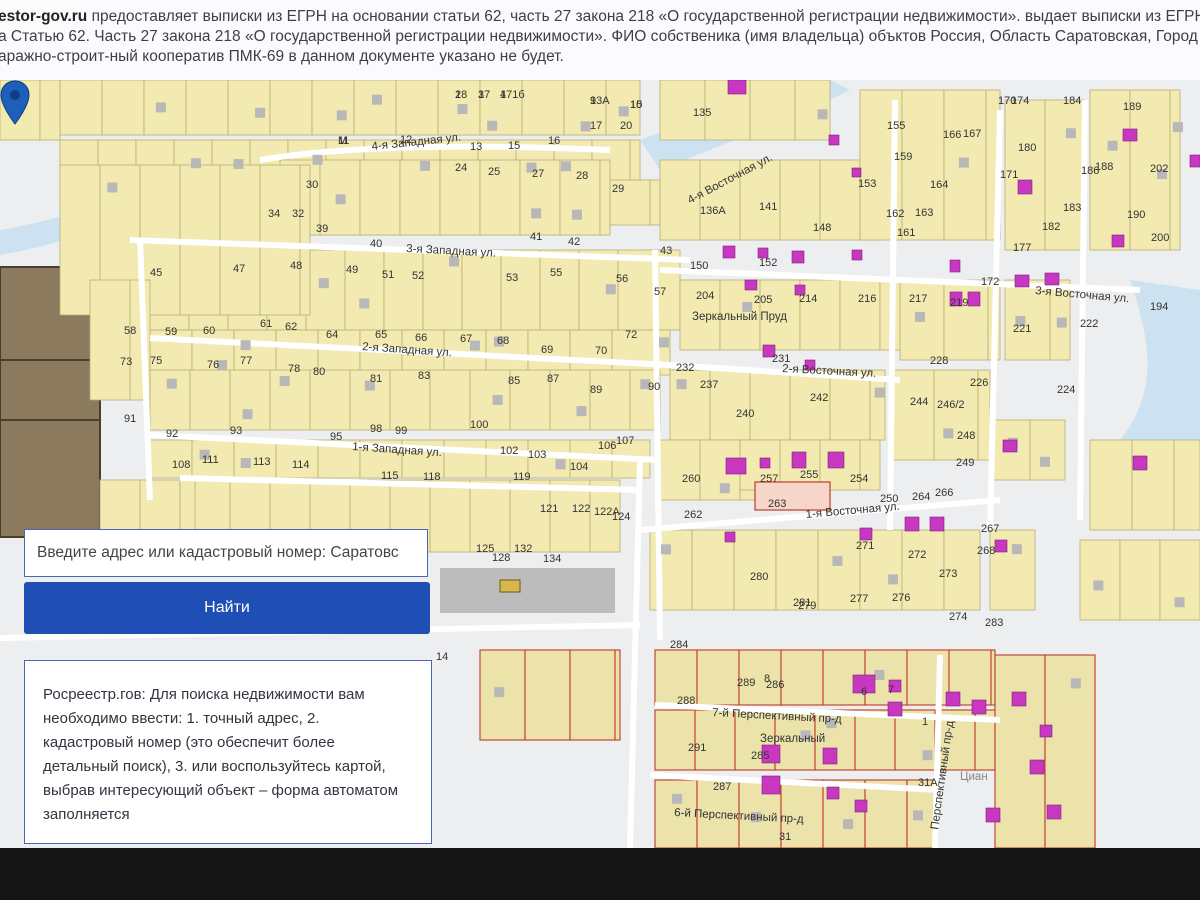 This screenshot has height=900, width=1200. What do you see at coordinates (792, 496) in the screenshot?
I see `plot-266-outline` at bounding box center [792, 496].